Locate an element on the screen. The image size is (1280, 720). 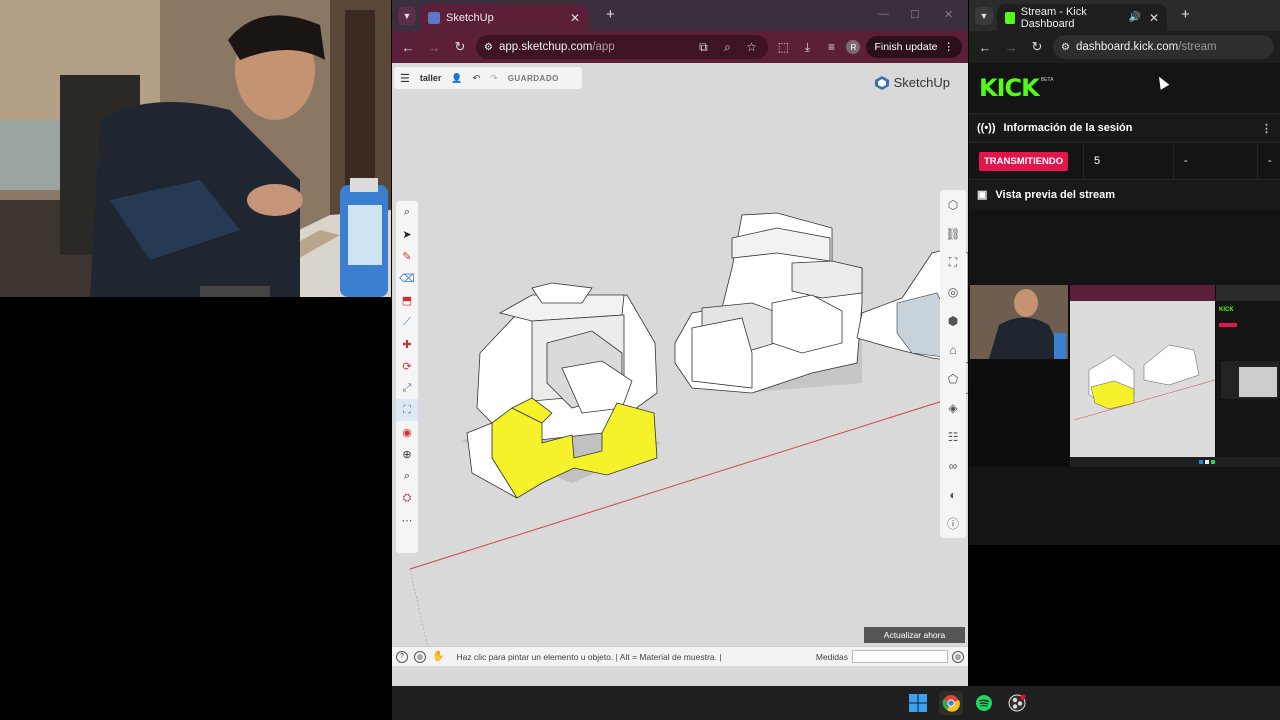
share-user-icon: 👤 is located at coordinates (456, 78).